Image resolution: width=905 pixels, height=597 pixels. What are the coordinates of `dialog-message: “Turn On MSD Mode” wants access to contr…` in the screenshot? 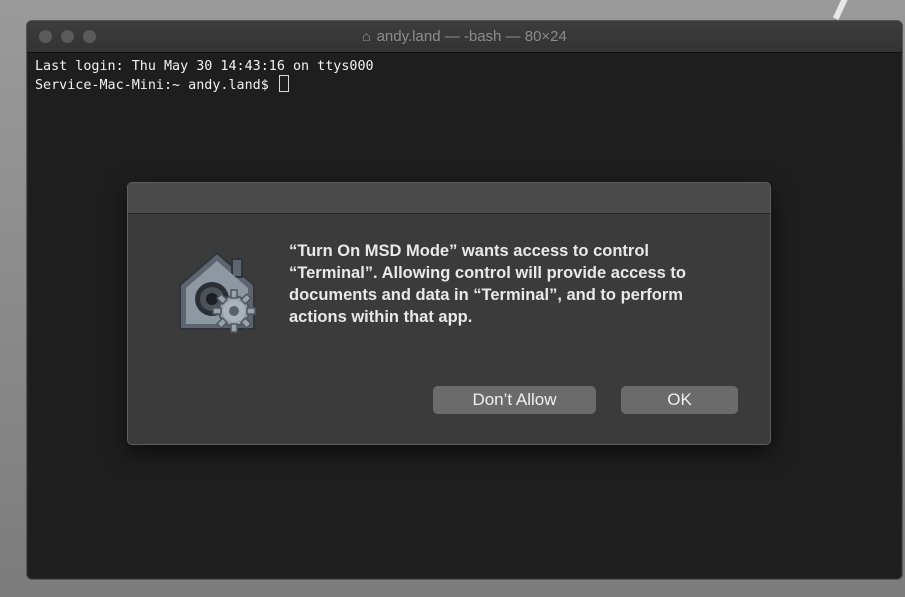 It's located at (487, 284).